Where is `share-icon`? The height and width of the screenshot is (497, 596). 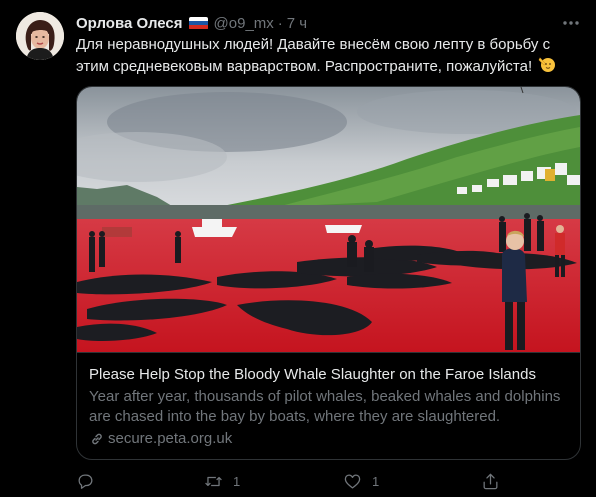 share-icon is located at coordinates (490, 481).